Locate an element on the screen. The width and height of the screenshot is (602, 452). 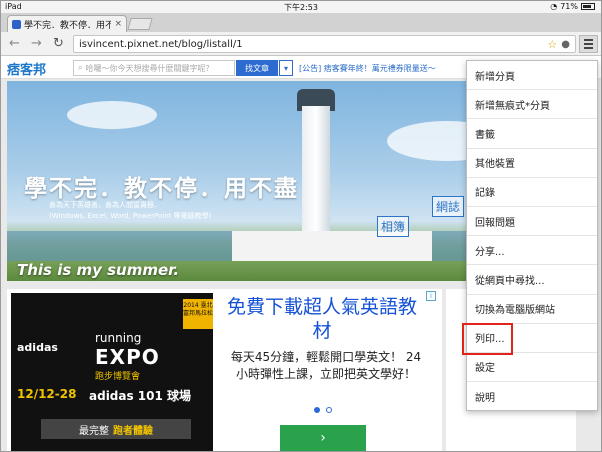
running-label: running is located at coordinates (118, 338).